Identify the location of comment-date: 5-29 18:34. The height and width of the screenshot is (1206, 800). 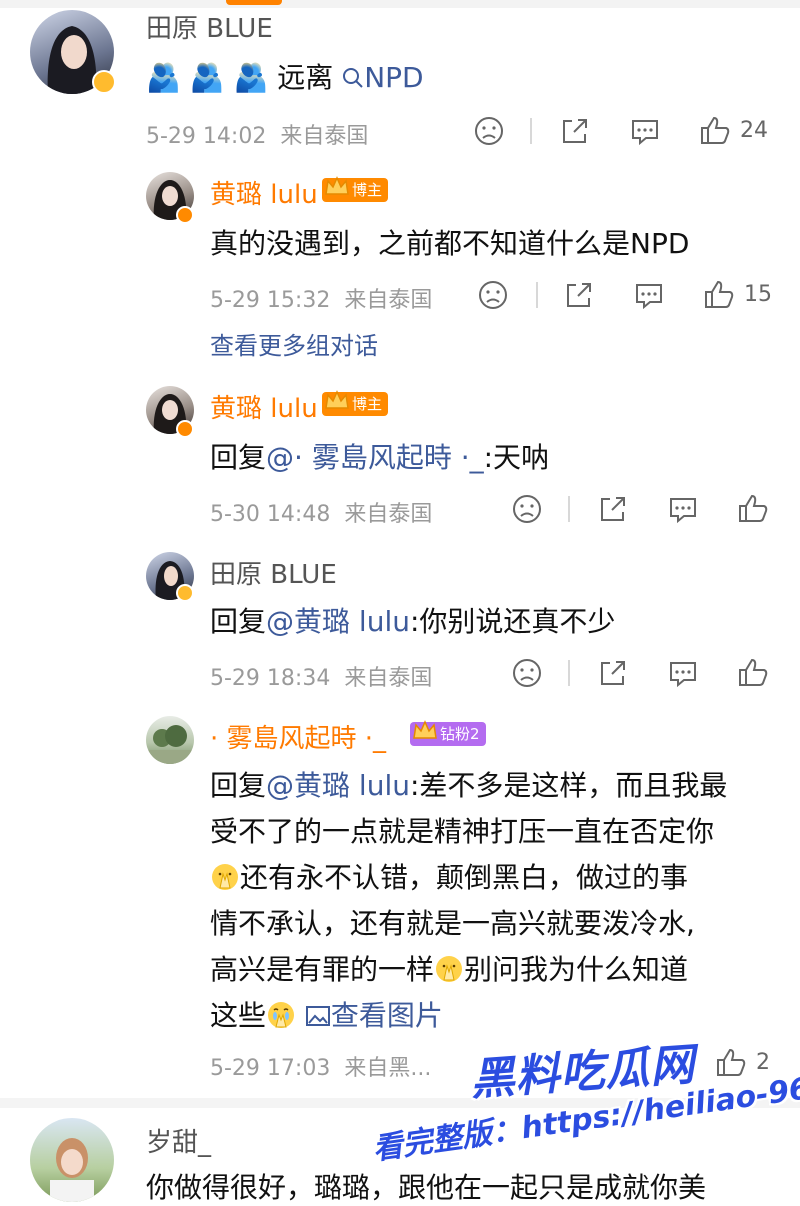
(270, 678).